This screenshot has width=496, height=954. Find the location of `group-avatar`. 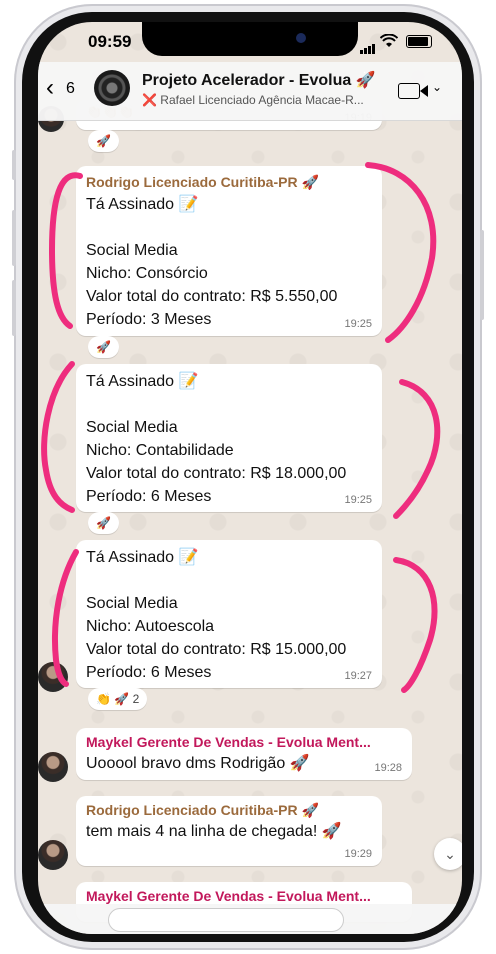

group-avatar is located at coordinates (112, 88).